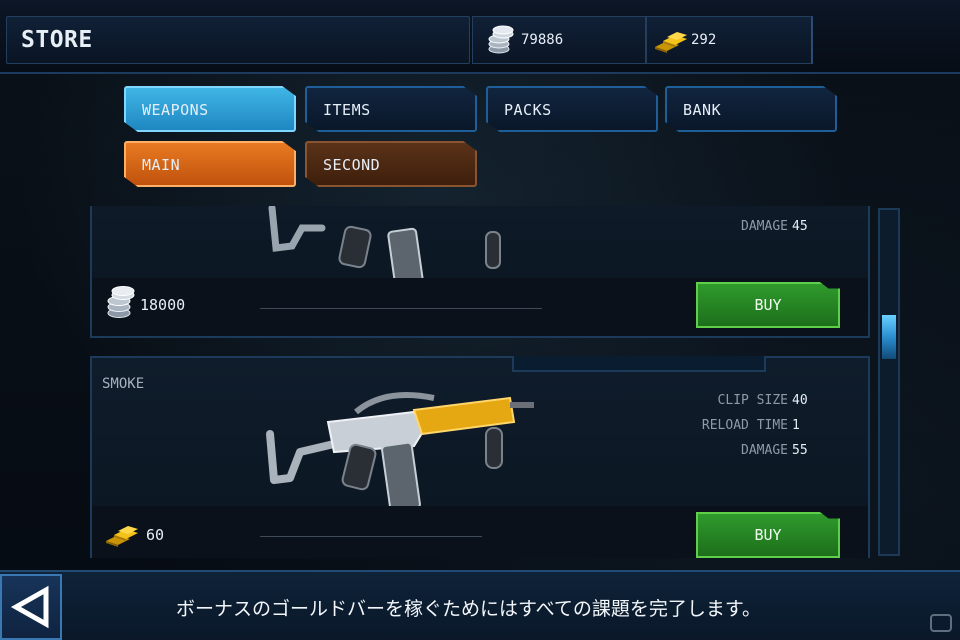 This screenshot has height=640, width=960. What do you see at coordinates (889, 337) in the screenshot?
I see `scrollbar-thumb` at bounding box center [889, 337].